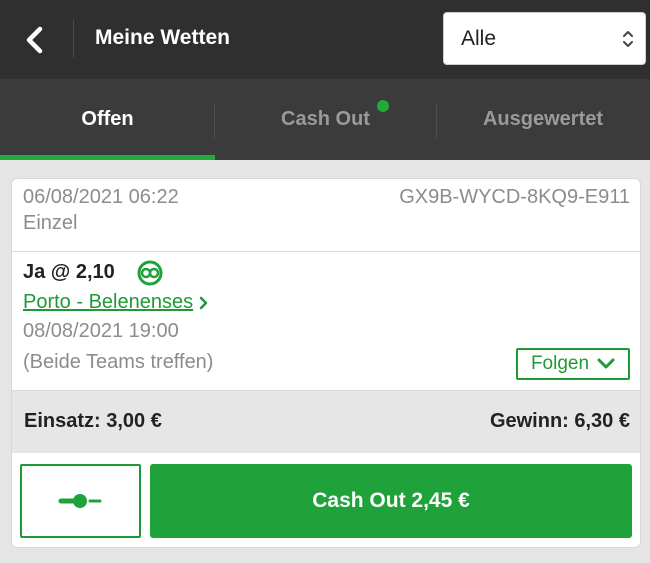  I want to click on partial-cashout-slider-button, so click(80, 501).